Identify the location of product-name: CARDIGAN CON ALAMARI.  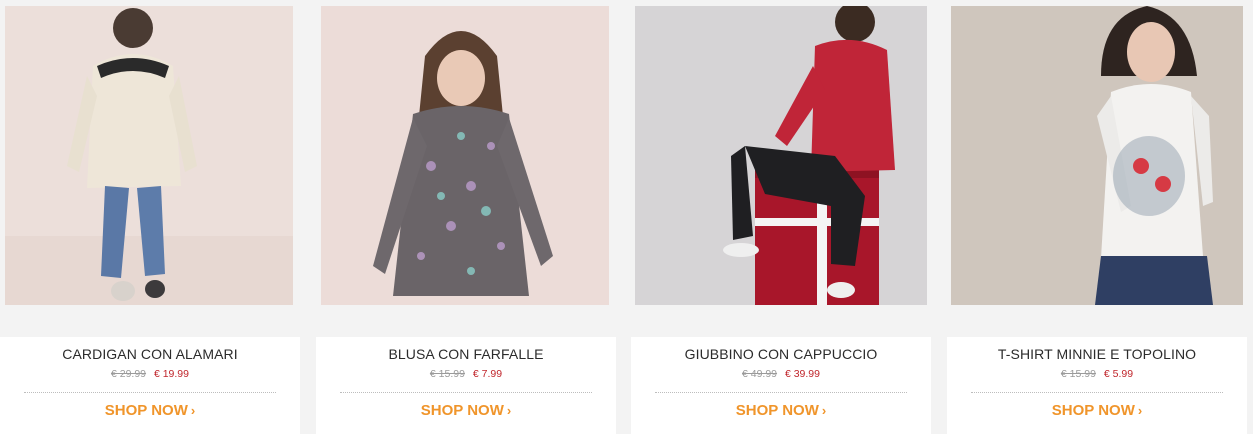
(150, 354).